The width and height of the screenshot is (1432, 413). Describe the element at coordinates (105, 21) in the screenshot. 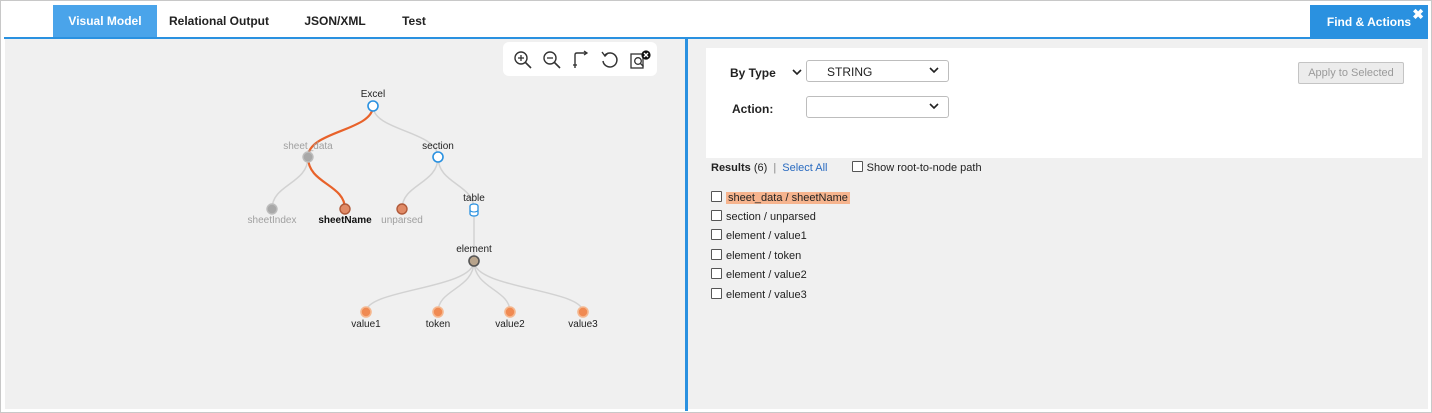

I see `tab-visual-model: Visual Model` at that location.